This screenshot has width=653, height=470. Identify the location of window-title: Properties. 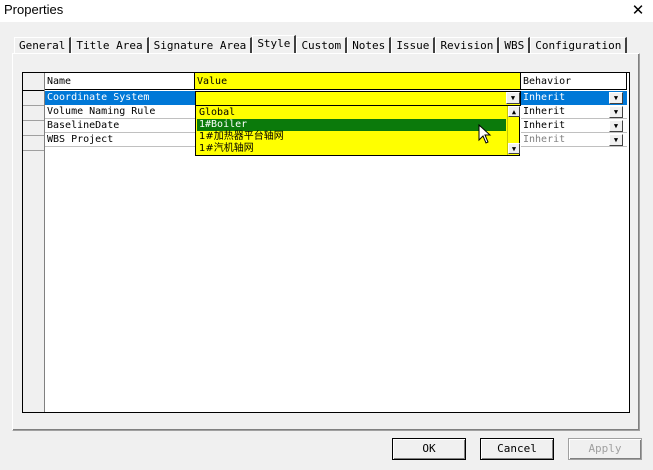
(34, 9).